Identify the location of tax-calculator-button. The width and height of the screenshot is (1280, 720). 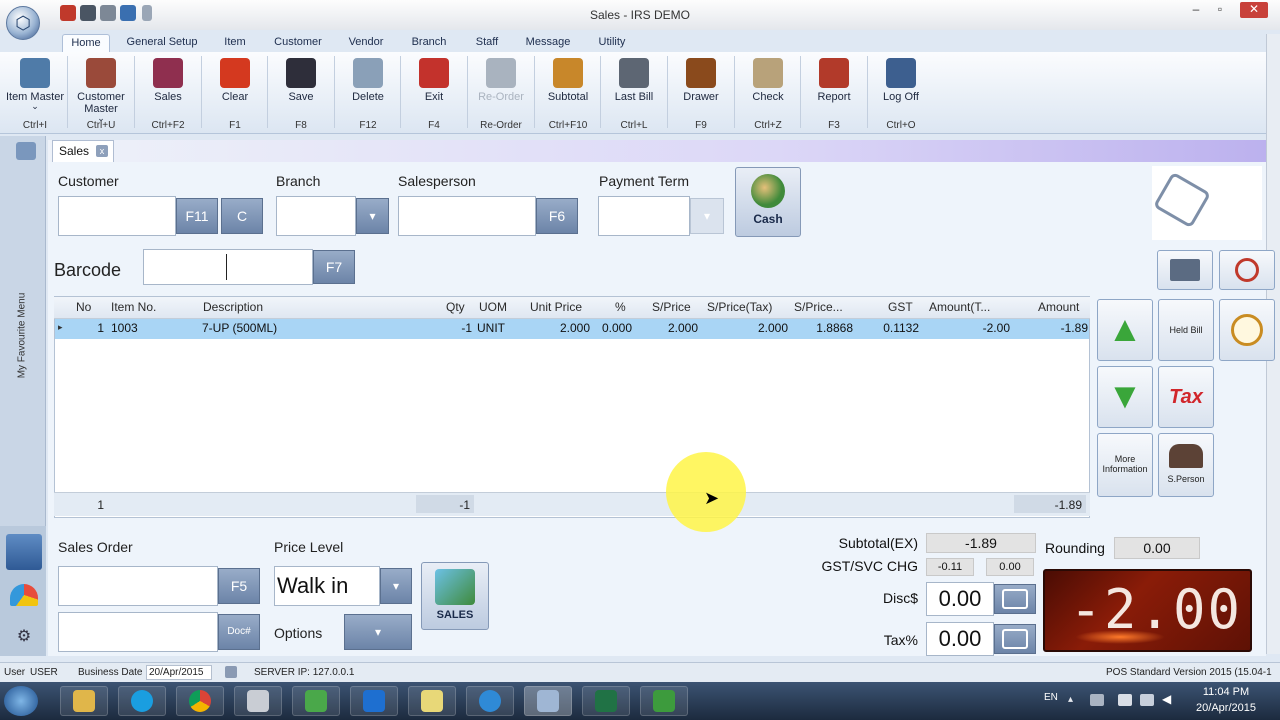
(1015, 639).